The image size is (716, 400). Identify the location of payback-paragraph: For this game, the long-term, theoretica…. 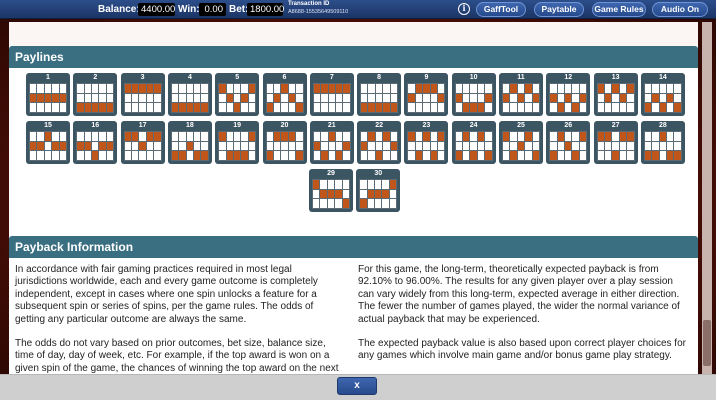
(519, 294).